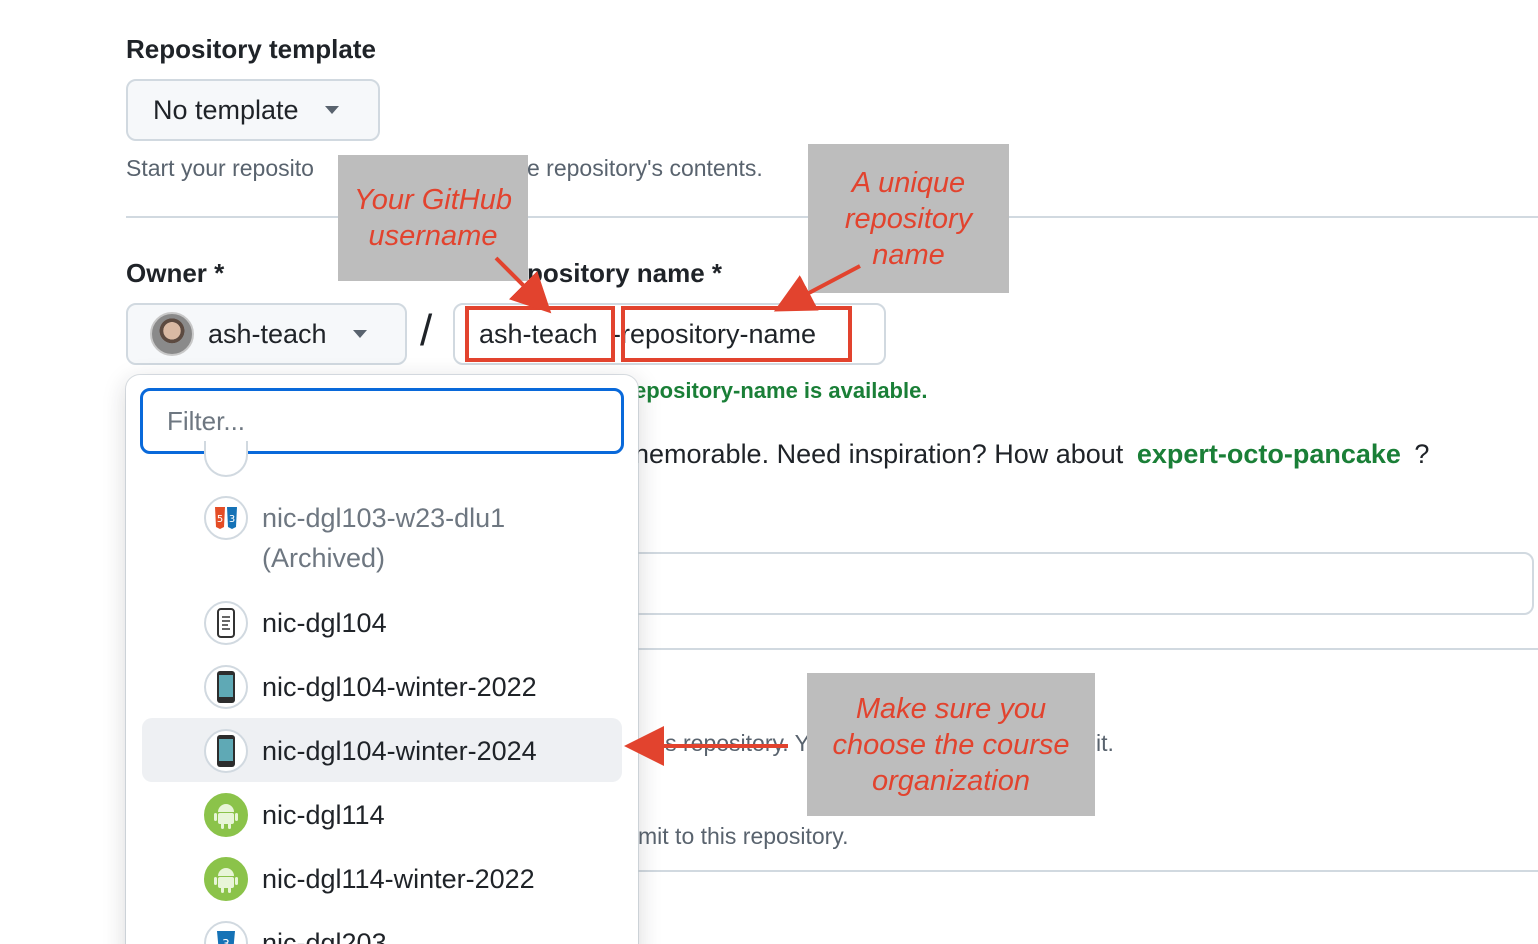 The image size is (1538, 944). I want to click on annotation-arrows, so click(677, 511).